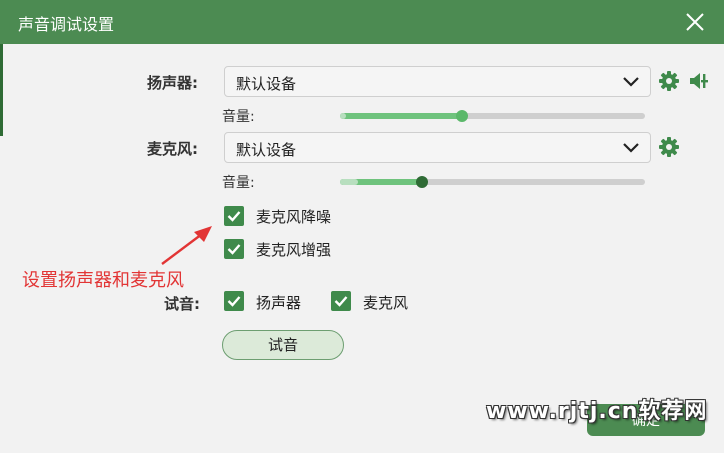 The height and width of the screenshot is (453, 724). What do you see at coordinates (699, 81) in the screenshot?
I see `speaker-volume-icon` at bounding box center [699, 81].